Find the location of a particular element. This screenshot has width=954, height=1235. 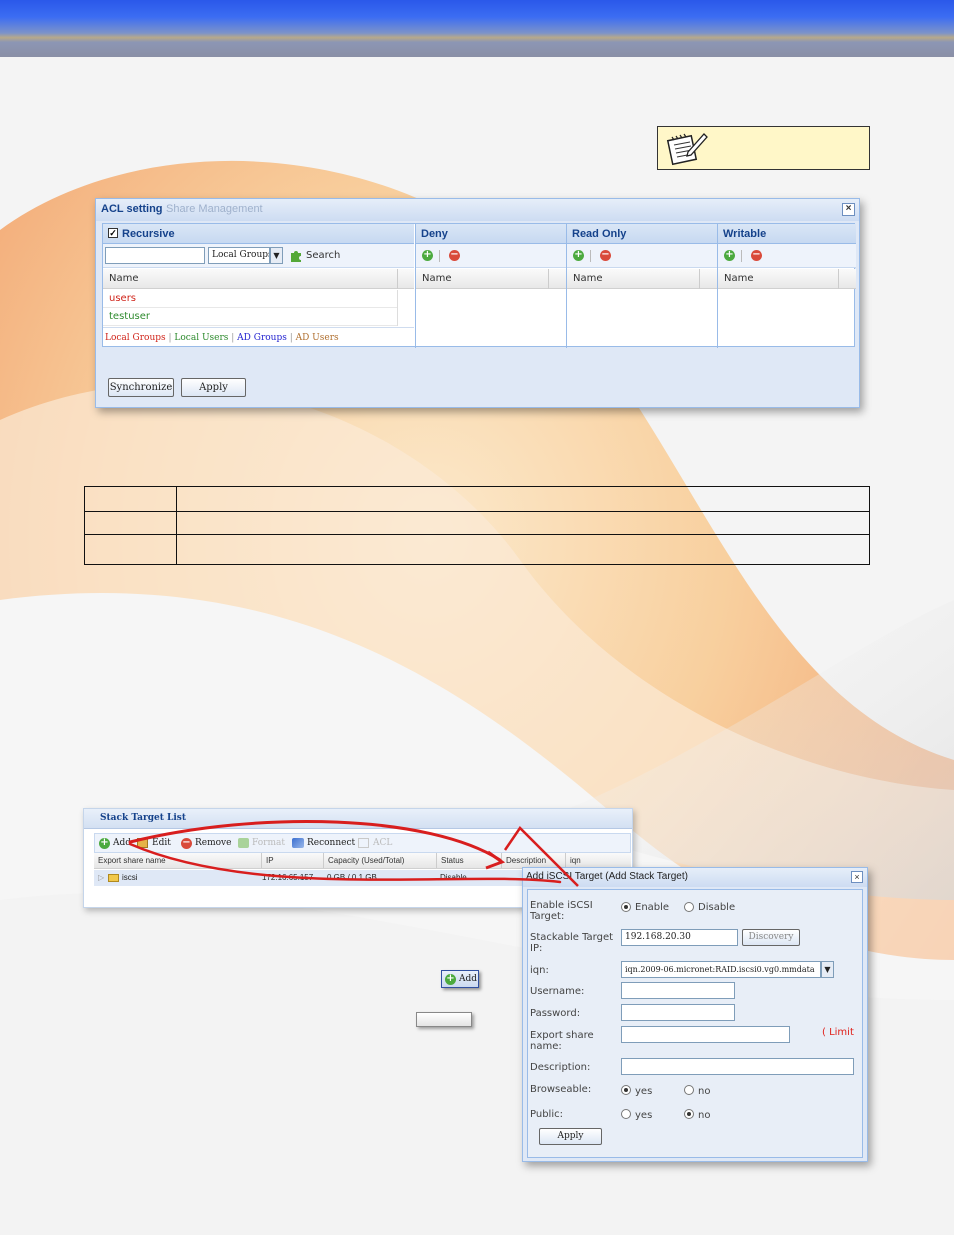

public-no-label: no is located at coordinates (704, 1115).